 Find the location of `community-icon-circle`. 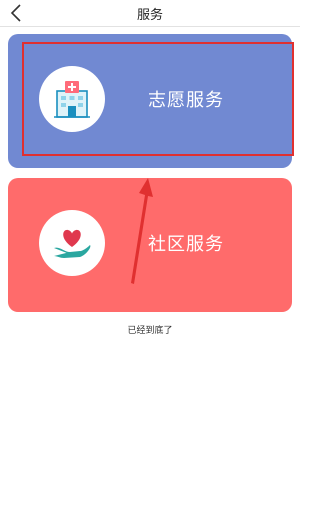

community-icon-circle is located at coordinates (72, 243).